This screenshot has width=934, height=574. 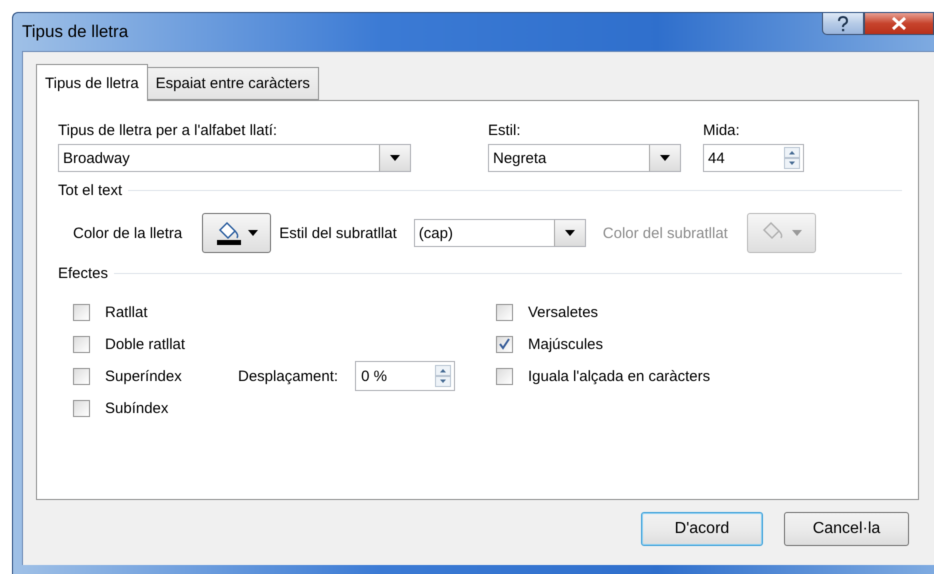 I want to click on help-button, so click(x=843, y=24).